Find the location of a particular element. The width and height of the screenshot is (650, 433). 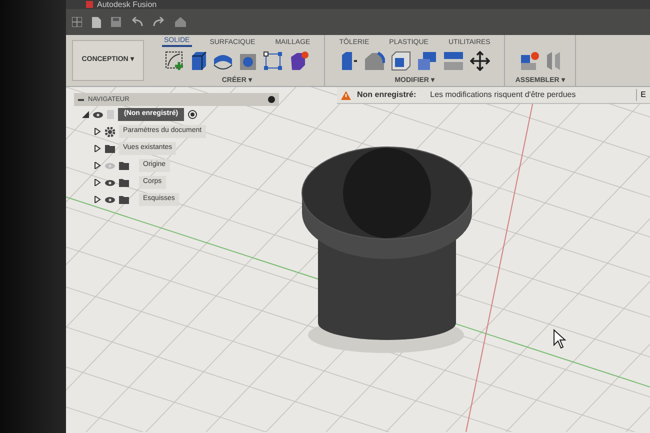

app-logo-icon is located at coordinates (89, 4).